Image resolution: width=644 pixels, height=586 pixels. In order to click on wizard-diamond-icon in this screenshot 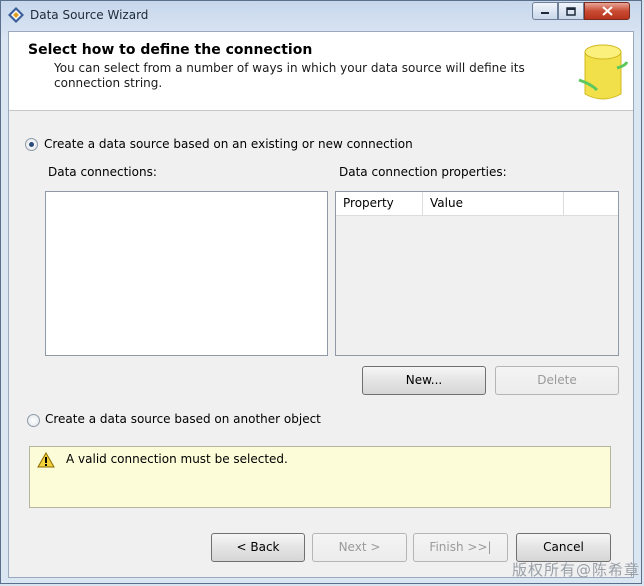, I will do `click(16, 15)`.